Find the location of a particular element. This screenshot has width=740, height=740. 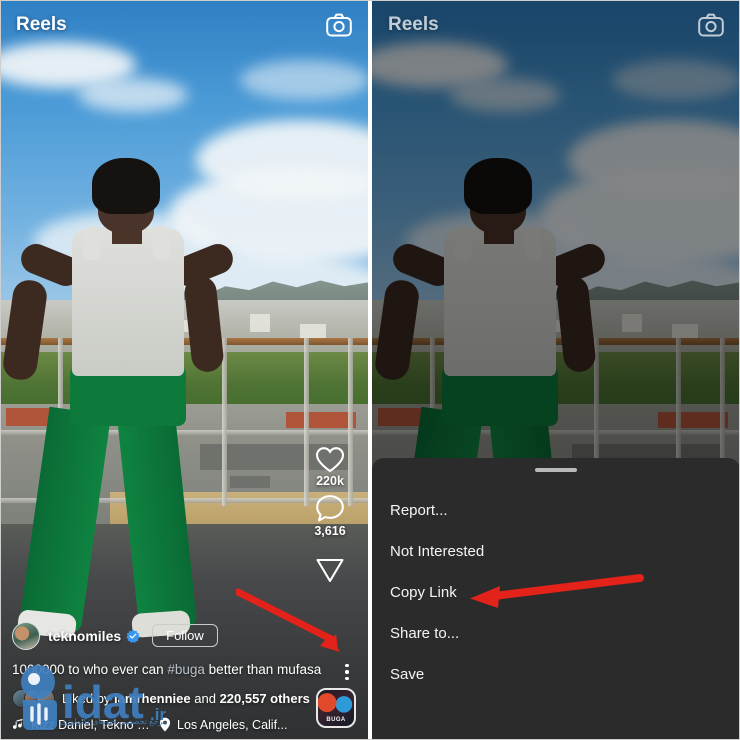

liked-count: 220,557 others is located at coordinates (264, 698).